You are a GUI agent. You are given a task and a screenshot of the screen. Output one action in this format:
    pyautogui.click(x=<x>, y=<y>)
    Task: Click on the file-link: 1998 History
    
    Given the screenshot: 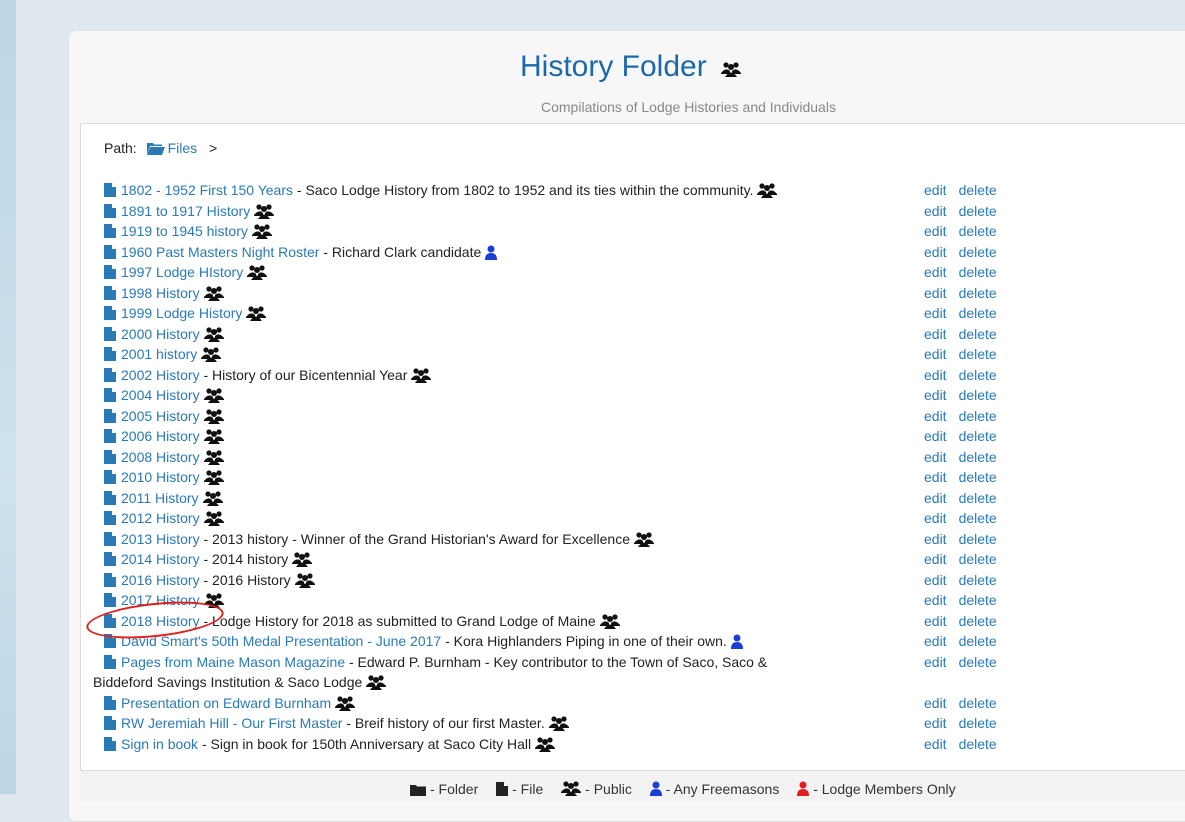 What is the action you would take?
    pyautogui.click(x=152, y=293)
    